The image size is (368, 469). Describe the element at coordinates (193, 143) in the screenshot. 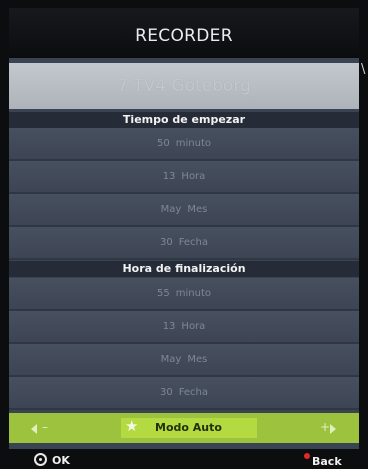

I see `start-minute-unit: minuto` at that location.